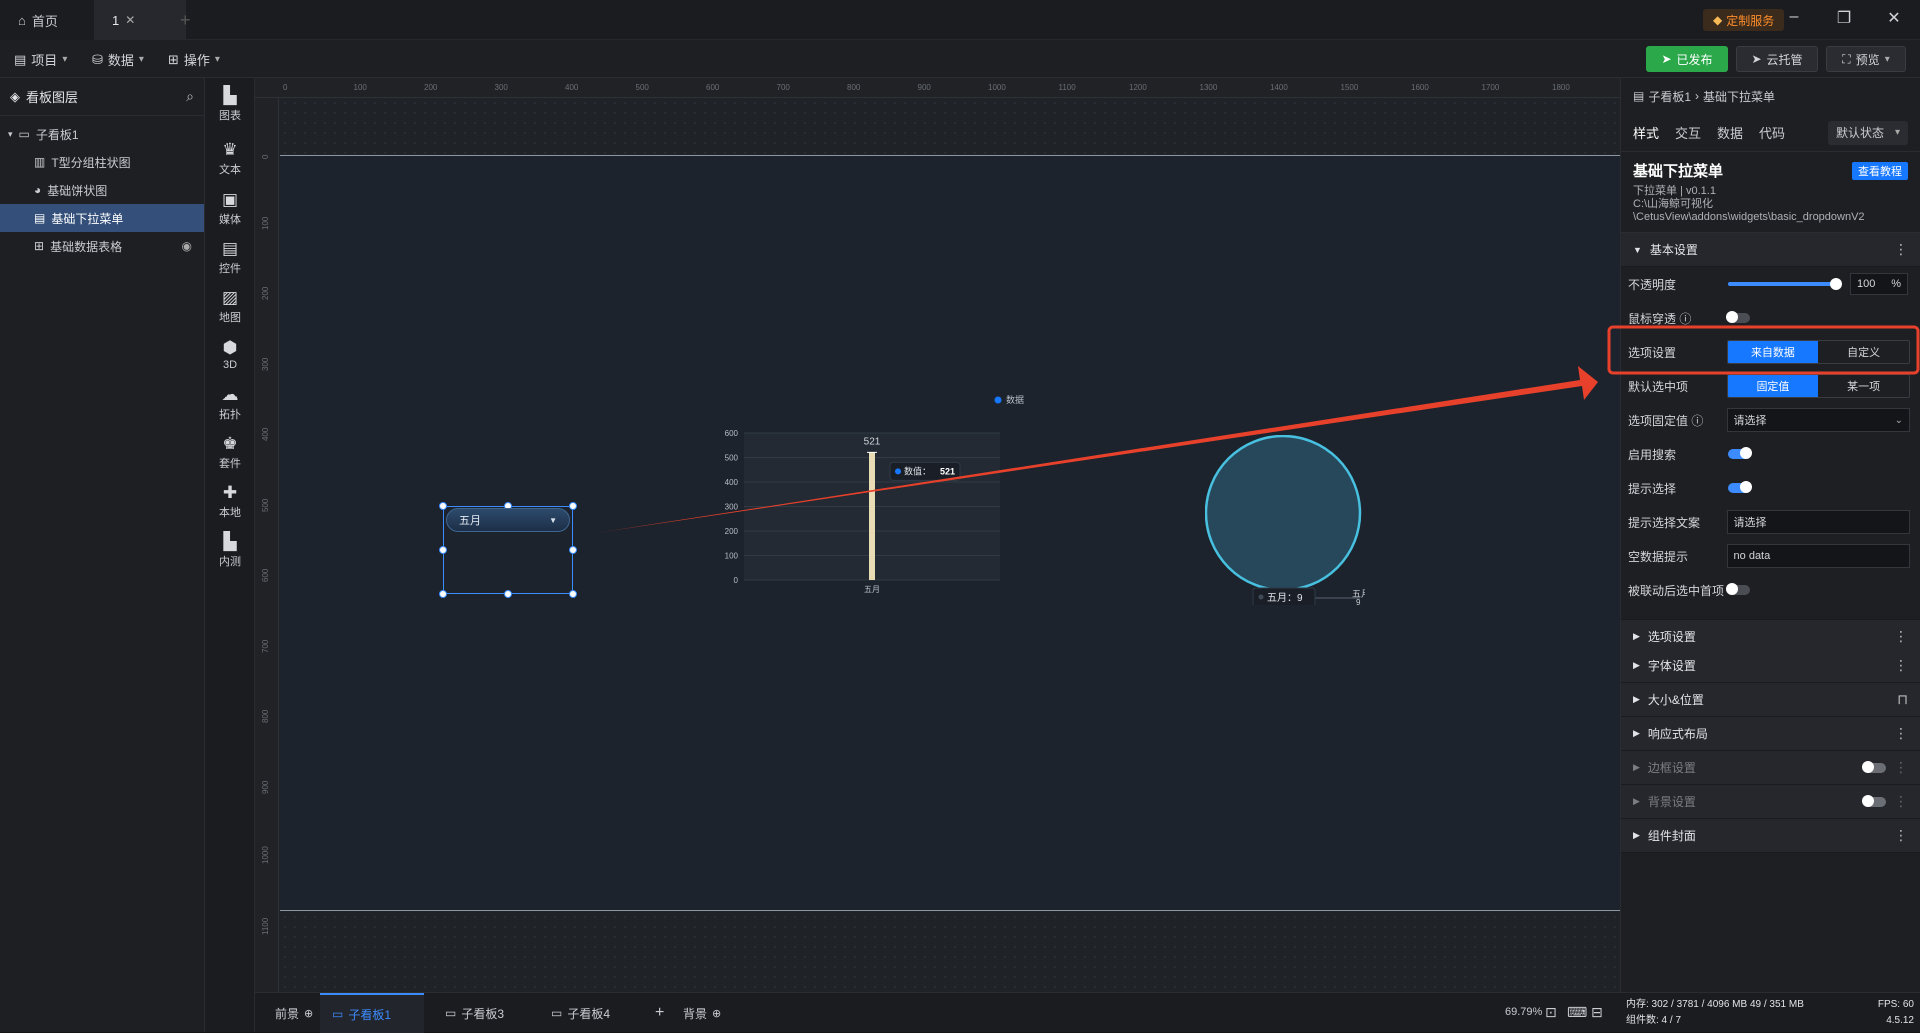  I want to click on tab-subboard-1: ▭ 子看板1, so click(372, 1013).